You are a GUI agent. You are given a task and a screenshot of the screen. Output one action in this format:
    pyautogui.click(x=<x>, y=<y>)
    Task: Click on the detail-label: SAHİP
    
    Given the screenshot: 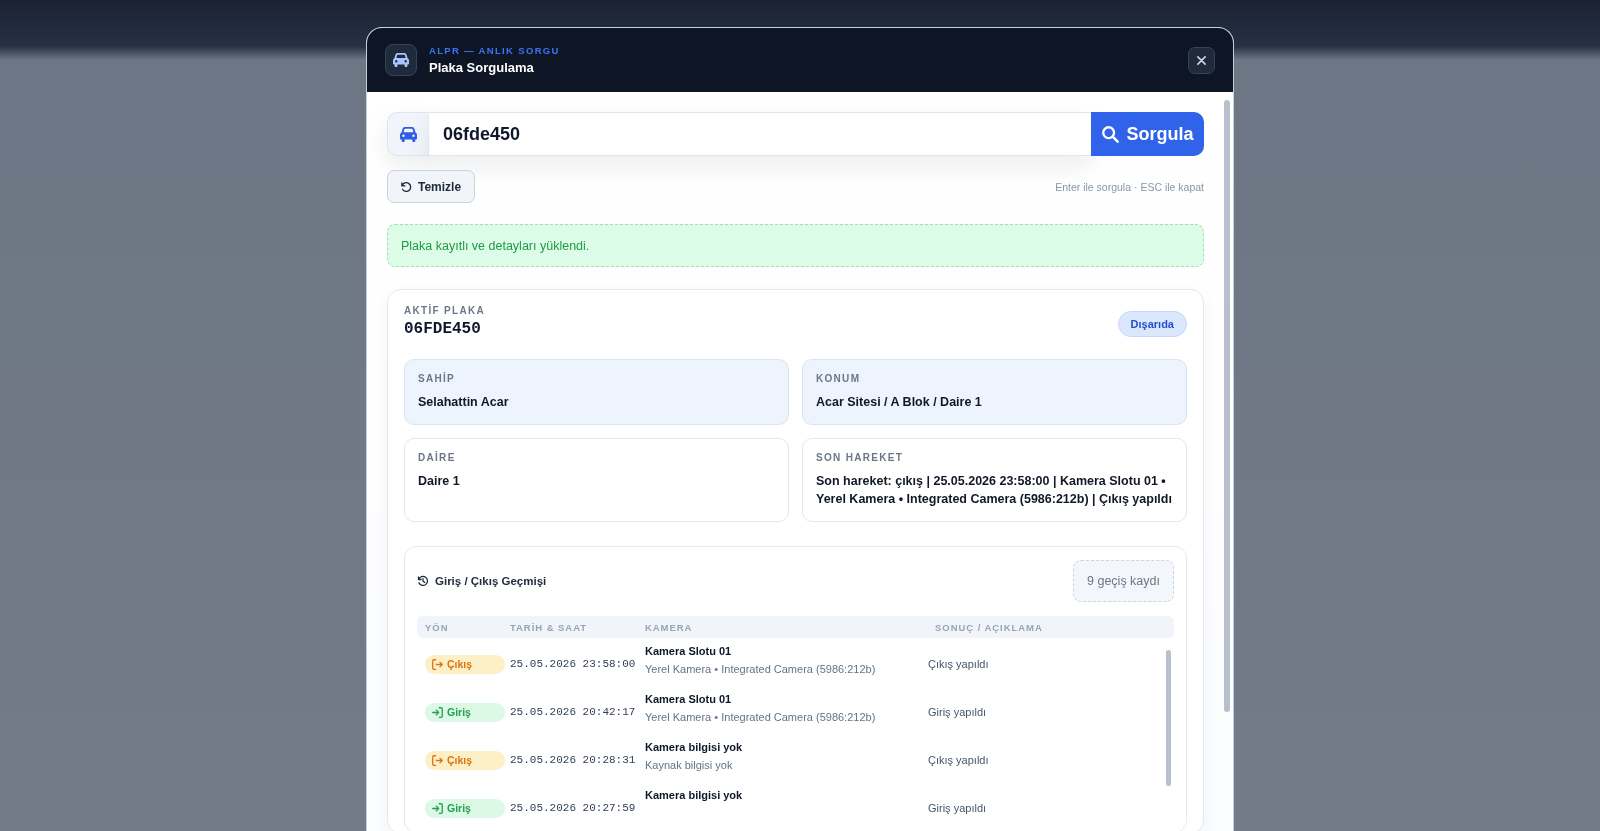 What is the action you would take?
    pyautogui.click(x=437, y=378)
    